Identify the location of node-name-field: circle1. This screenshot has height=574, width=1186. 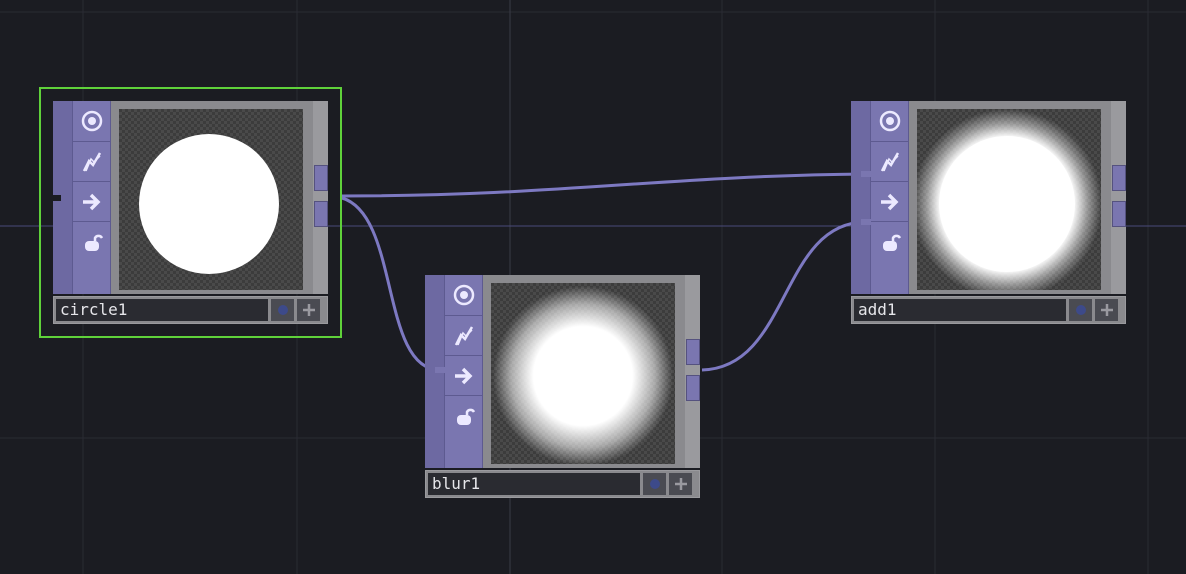
(162, 310).